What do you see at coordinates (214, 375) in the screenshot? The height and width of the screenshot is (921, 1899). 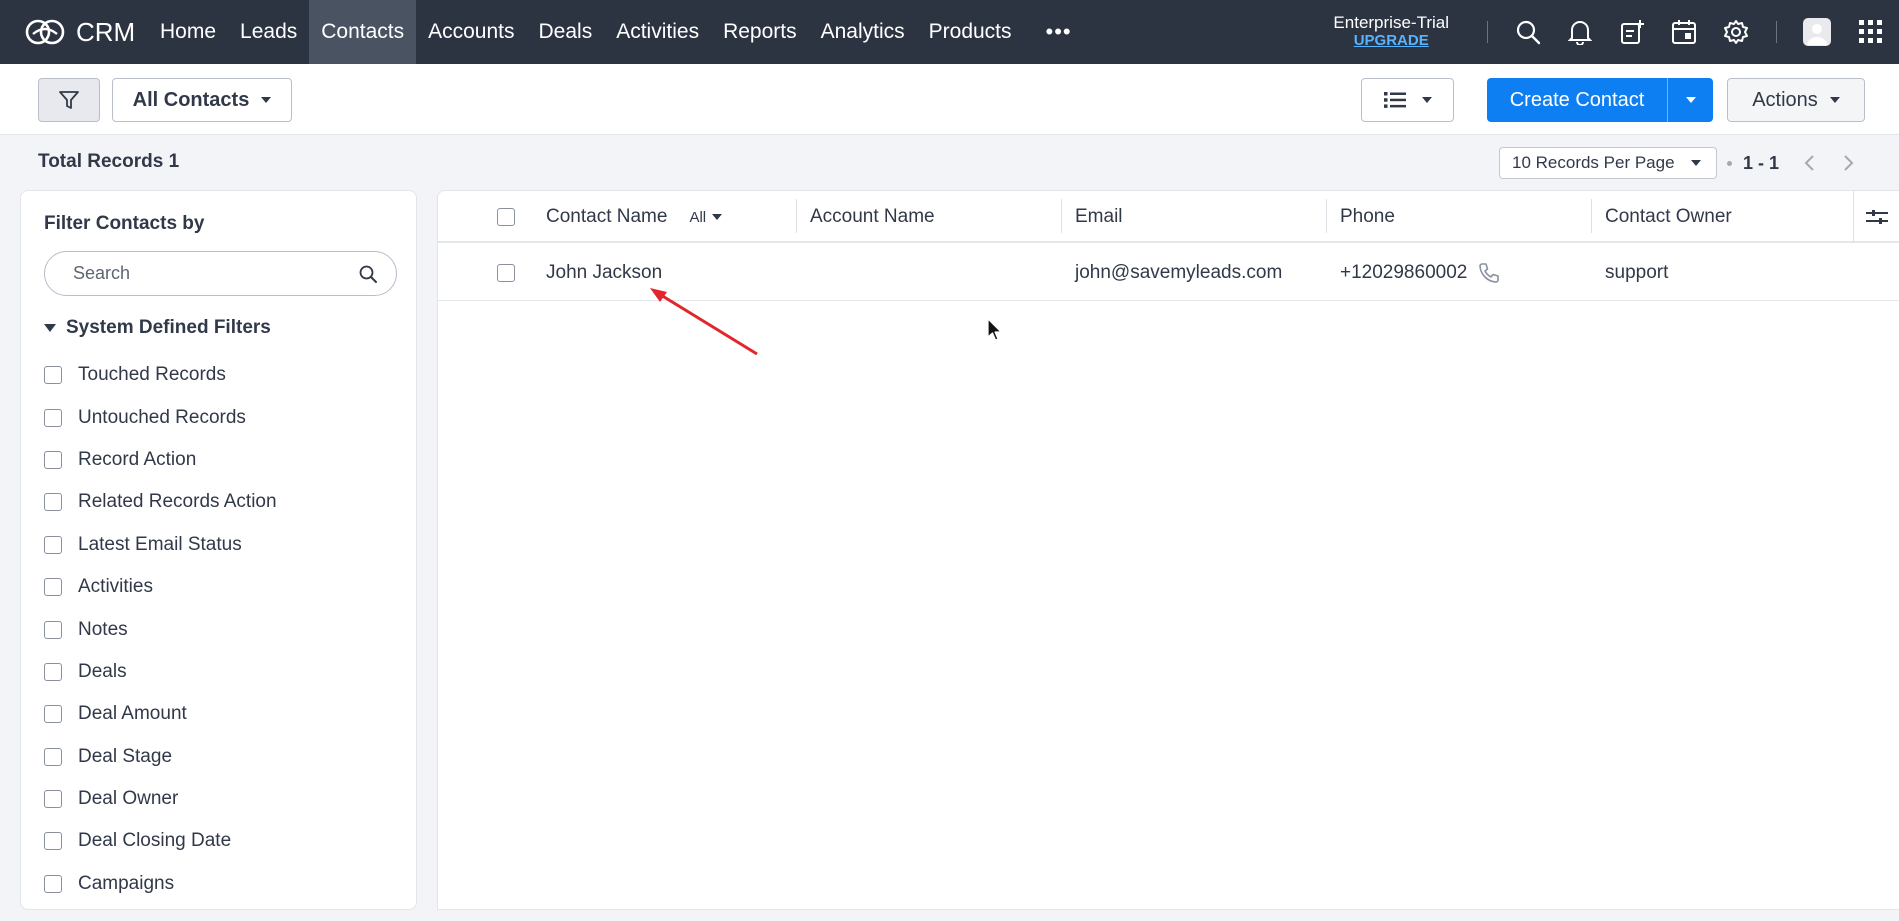 I see `filter-item: Touched Records` at bounding box center [214, 375].